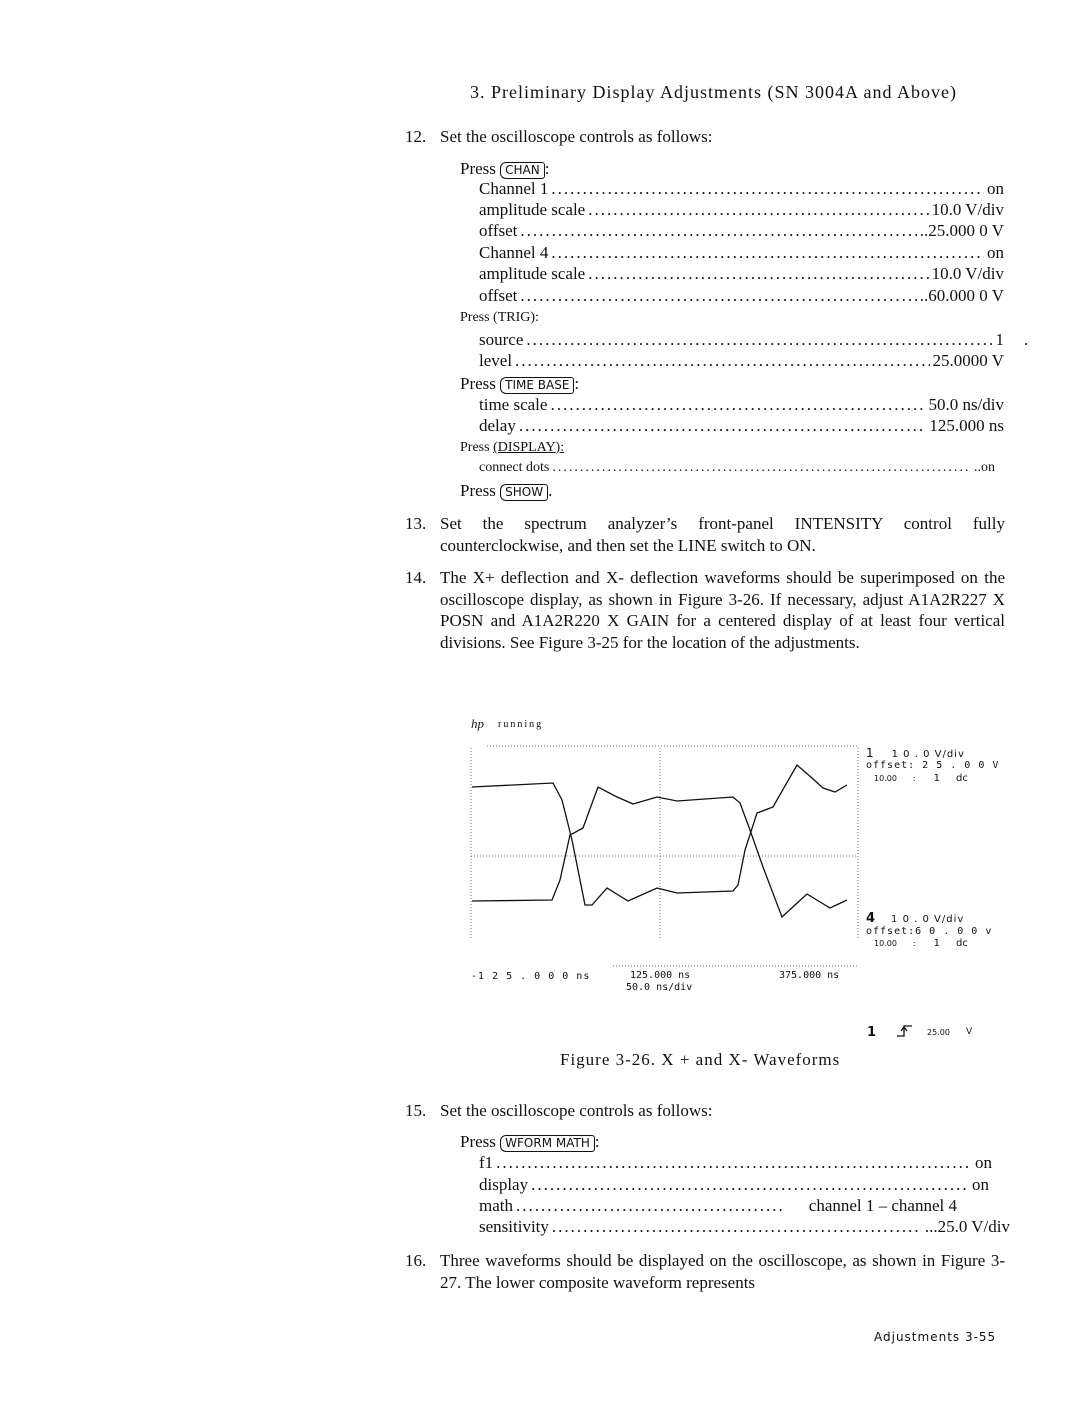 The width and height of the screenshot is (1080, 1409). Describe the element at coordinates (915, 918) in the screenshot. I see `ch4-readout: 41 0 . 0 V/div` at that location.